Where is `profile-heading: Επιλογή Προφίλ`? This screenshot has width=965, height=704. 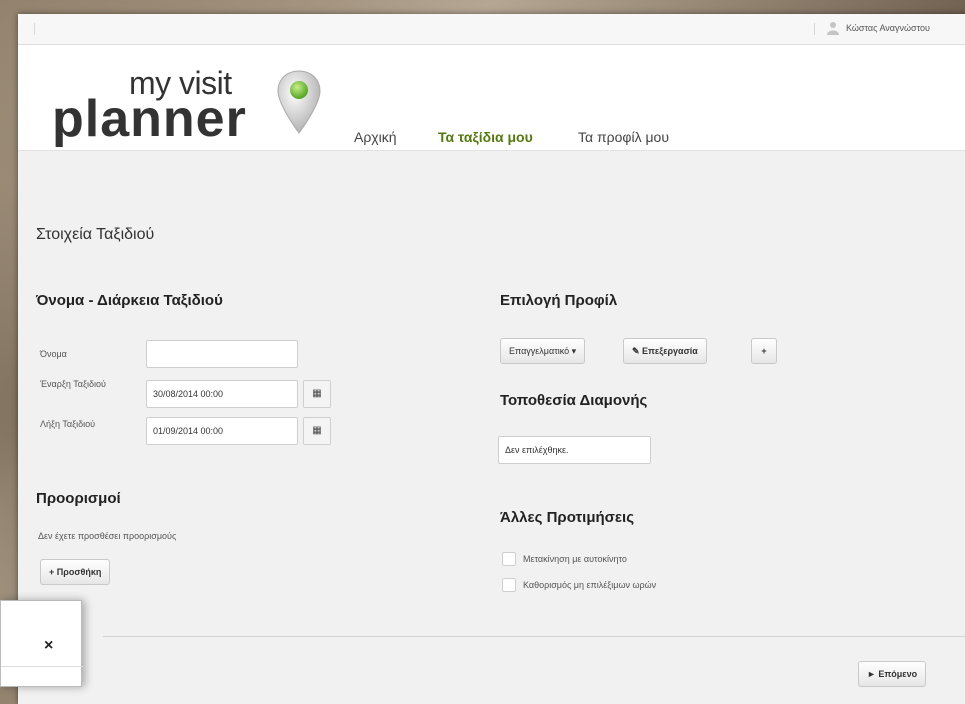
profile-heading: Επιλογή Προφίλ is located at coordinates (559, 300).